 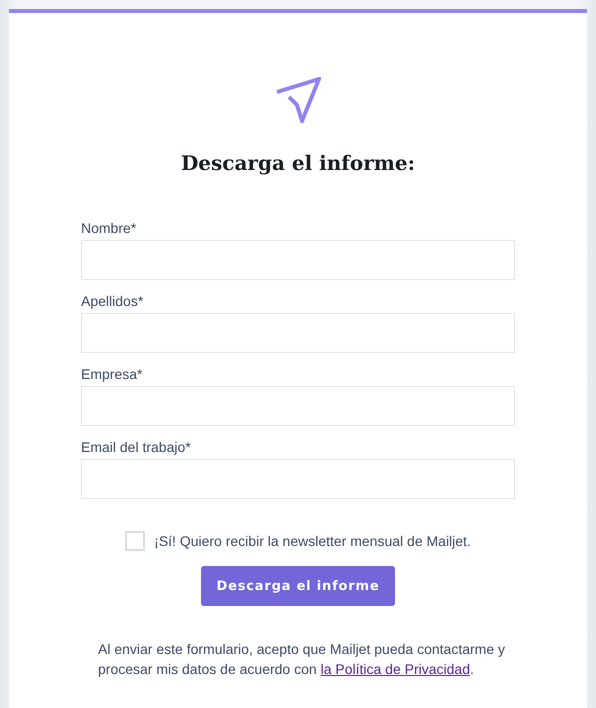 I want to click on form-title: Descarga el informe:, so click(x=298, y=163).